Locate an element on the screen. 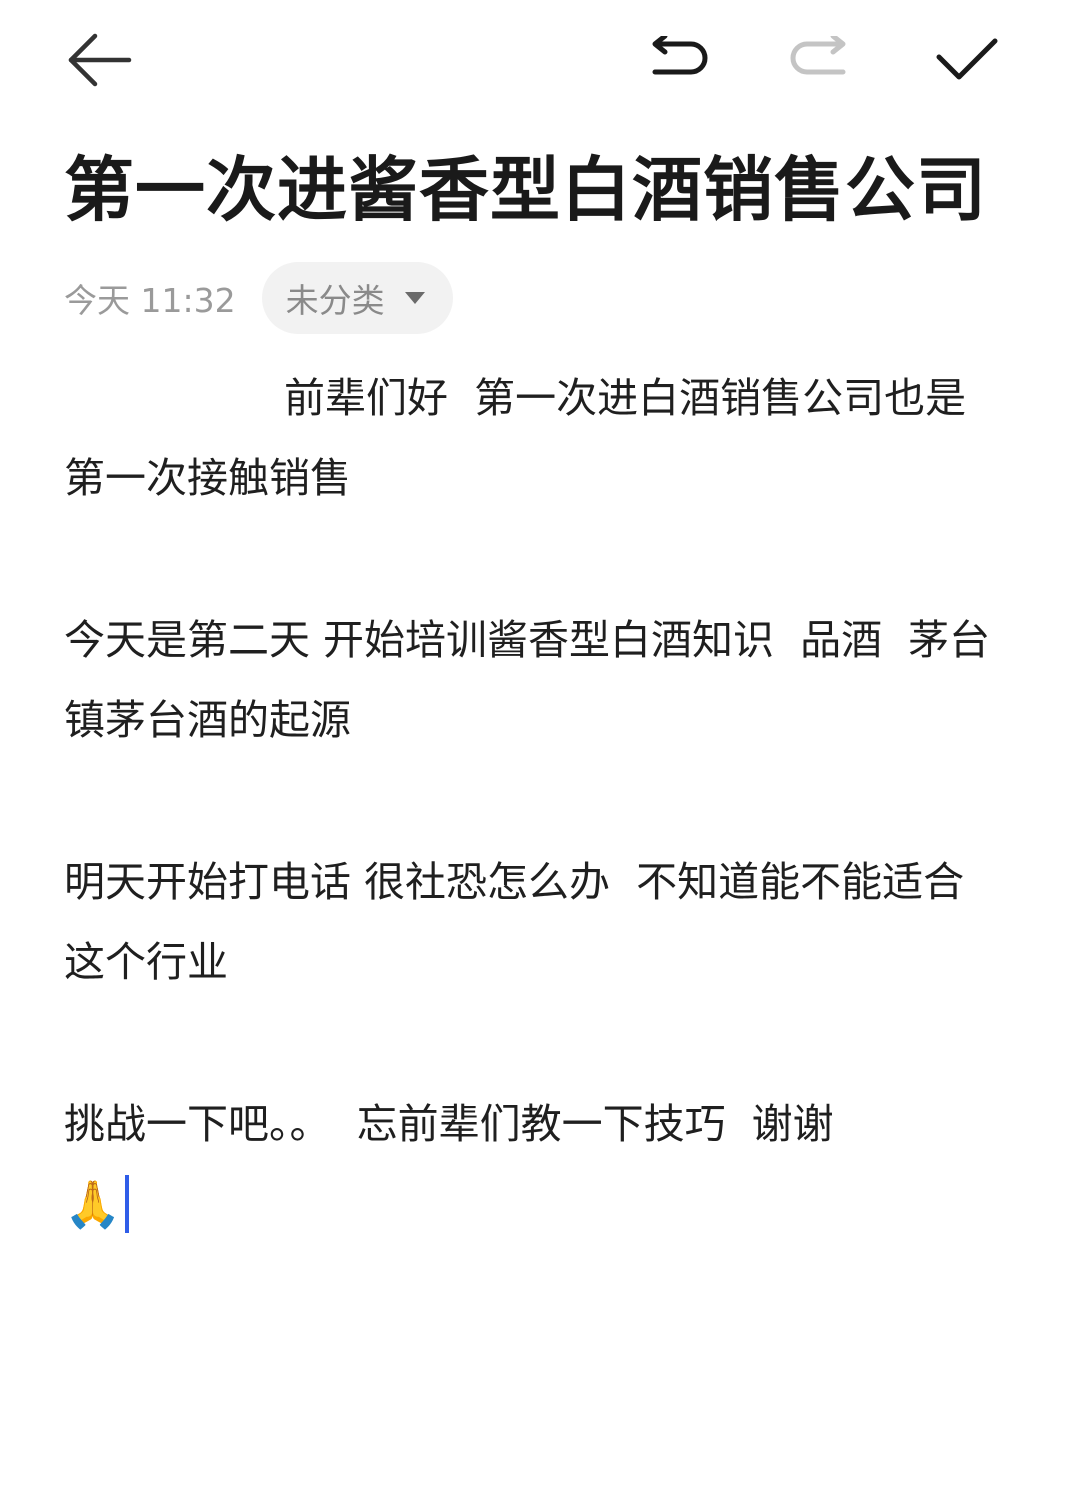 The height and width of the screenshot is (1494, 1074). note-meta: 今天 11:32 未分类 is located at coordinates (258, 298).